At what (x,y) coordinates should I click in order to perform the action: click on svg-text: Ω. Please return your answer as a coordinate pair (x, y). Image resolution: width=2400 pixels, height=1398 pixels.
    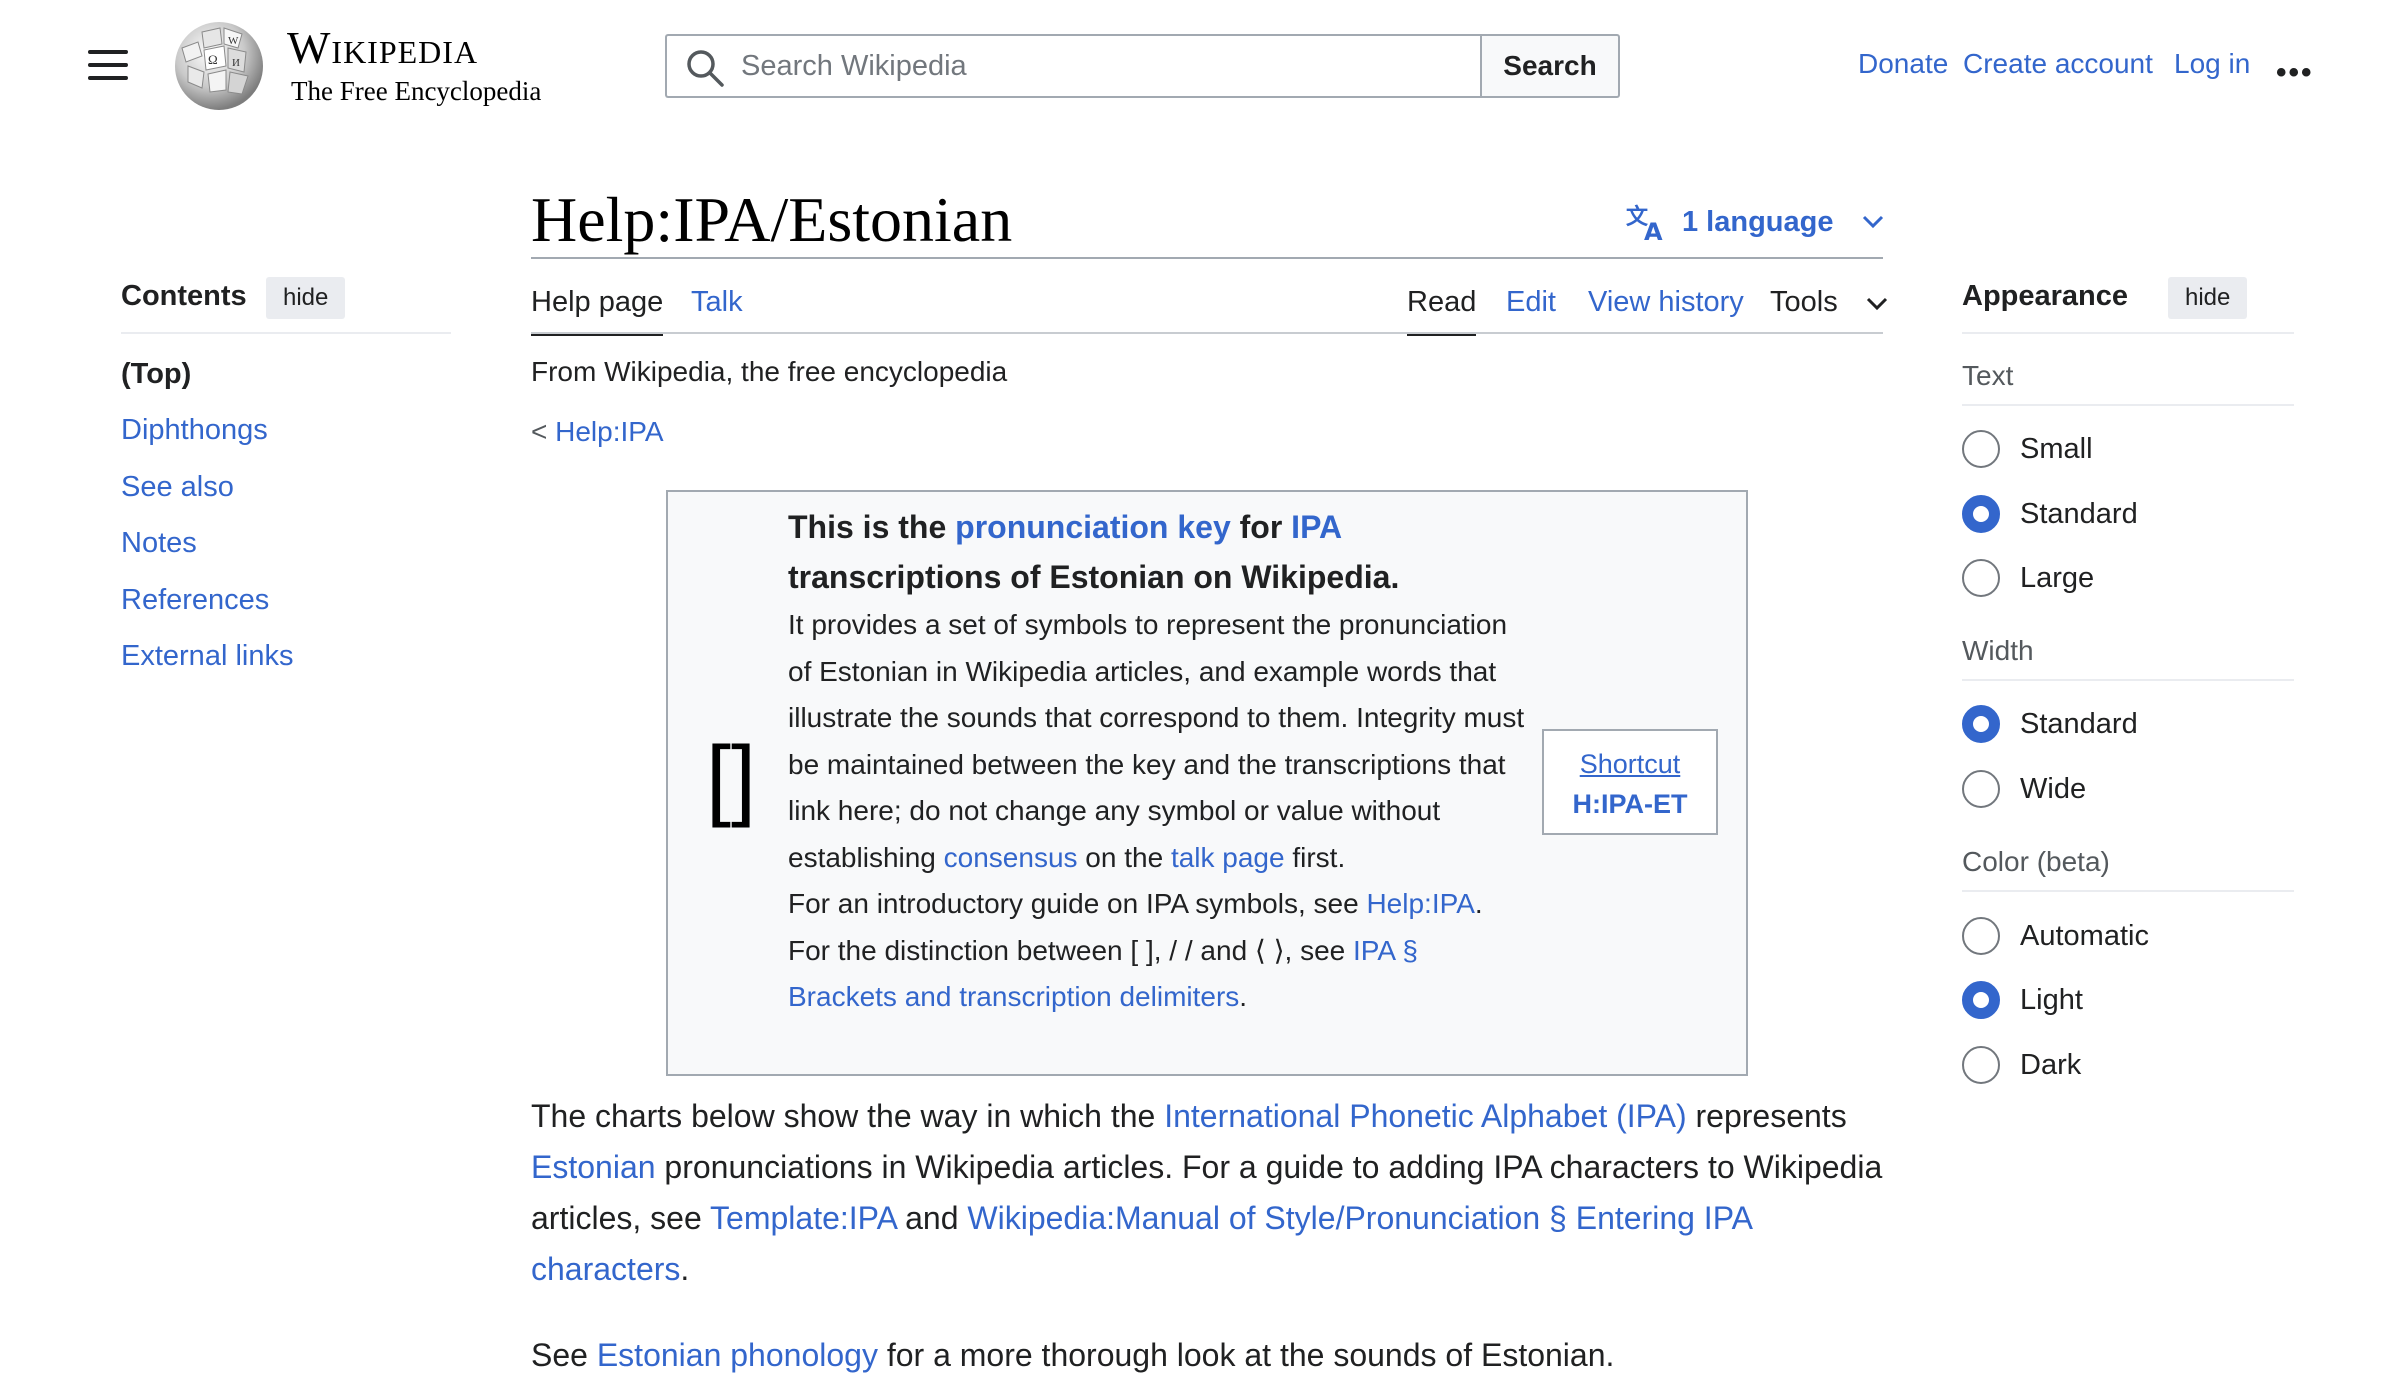
    Looking at the image, I should click on (213, 59).